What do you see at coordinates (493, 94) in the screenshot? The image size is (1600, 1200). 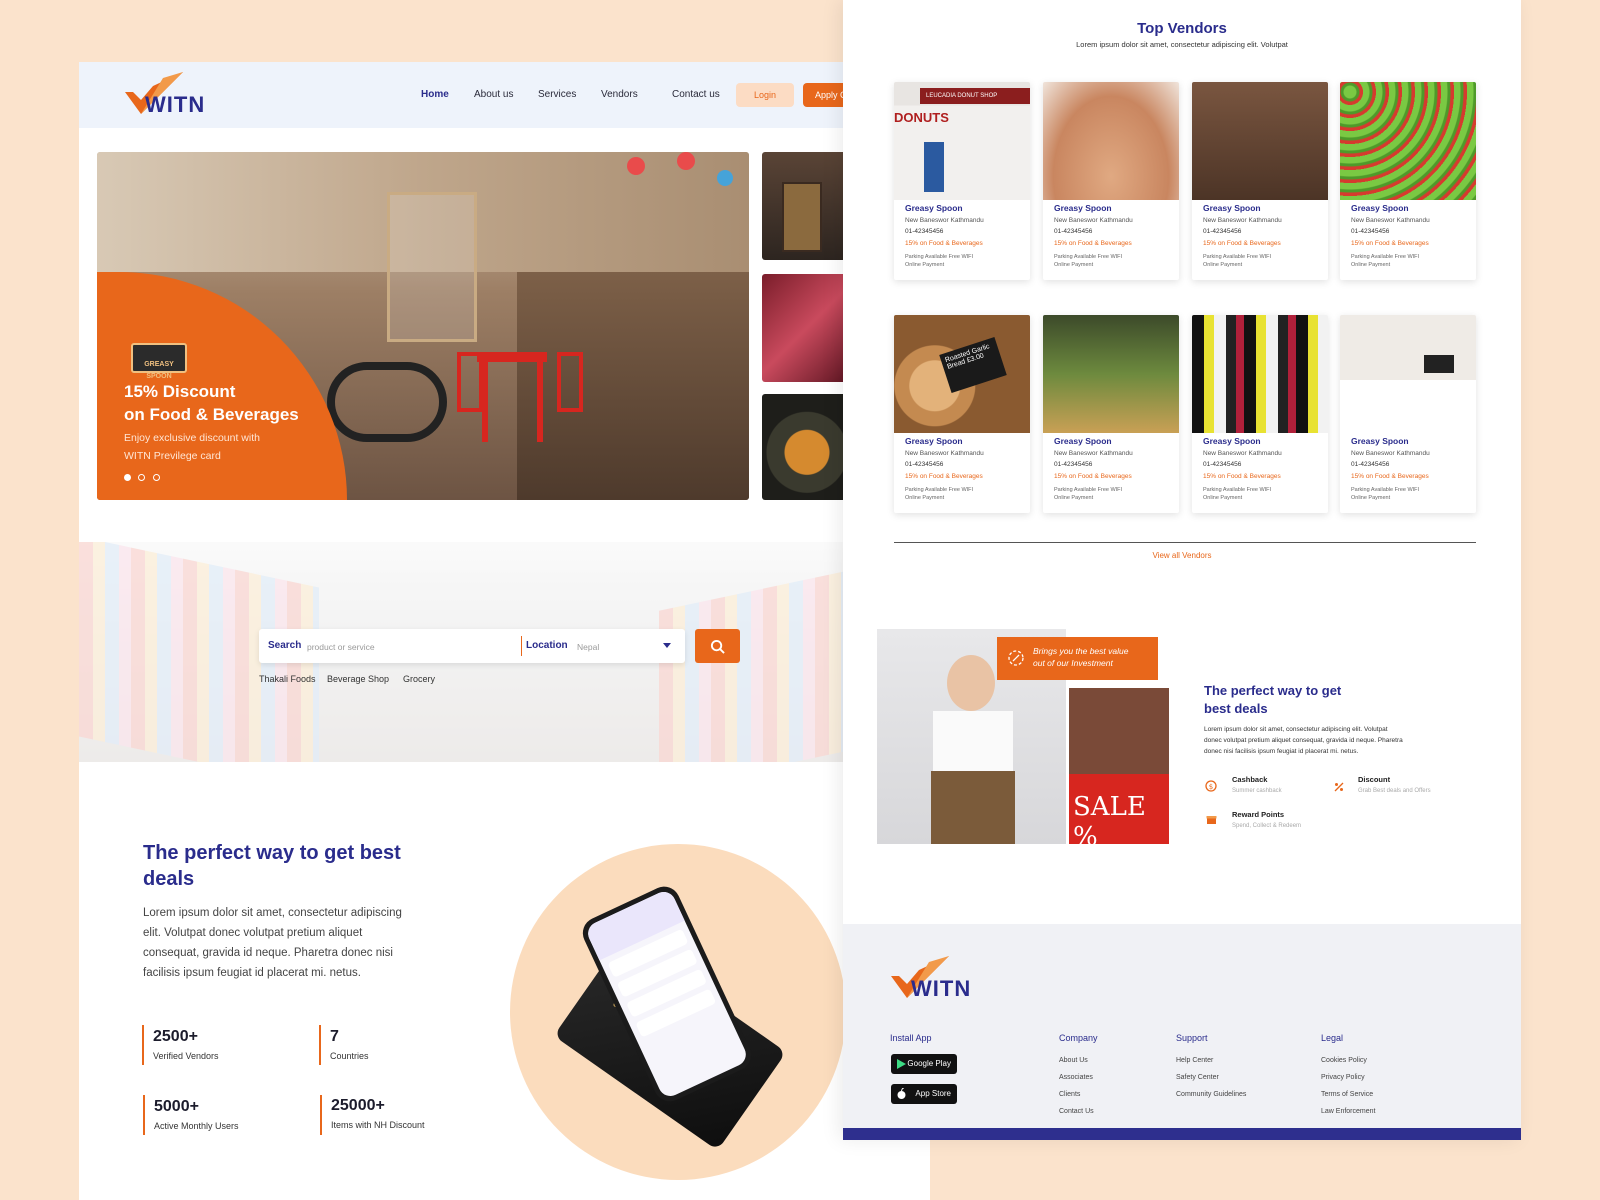 I see `nav-about: About us` at bounding box center [493, 94].